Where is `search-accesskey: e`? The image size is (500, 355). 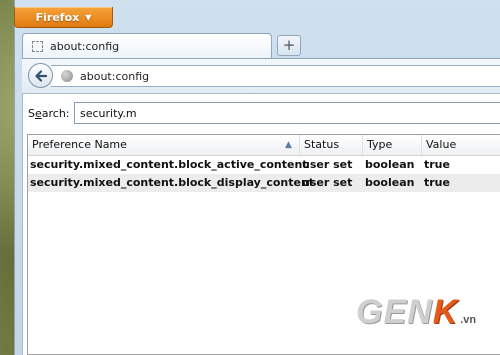
search-accesskey: e is located at coordinates (38, 113).